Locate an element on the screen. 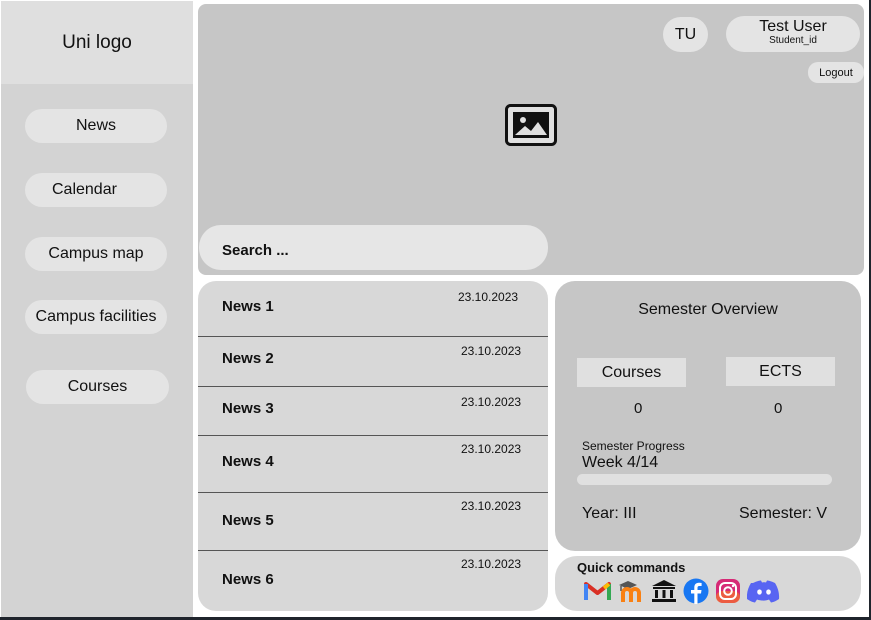  uni-logo: Uni logo is located at coordinates (97, 42).